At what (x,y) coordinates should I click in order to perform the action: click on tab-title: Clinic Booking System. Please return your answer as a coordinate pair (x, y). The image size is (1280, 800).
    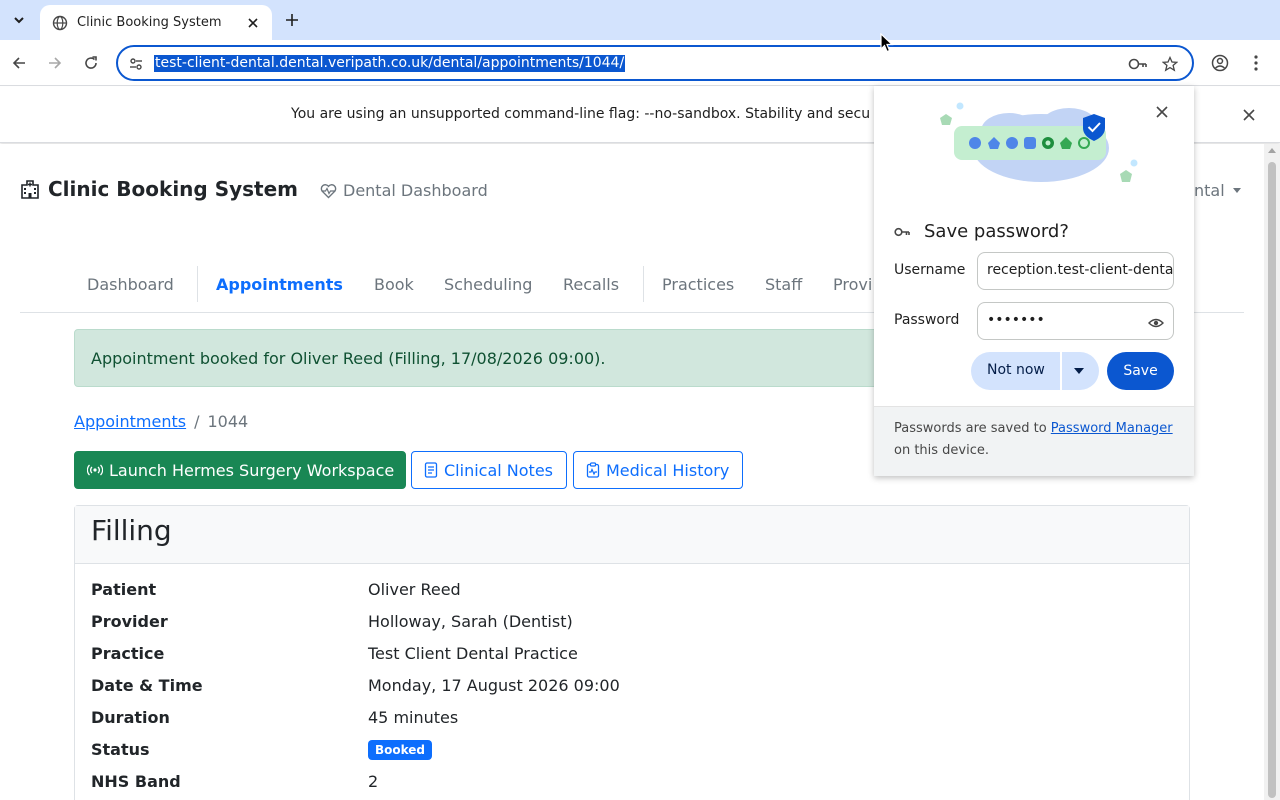
    Looking at the image, I should click on (149, 22).